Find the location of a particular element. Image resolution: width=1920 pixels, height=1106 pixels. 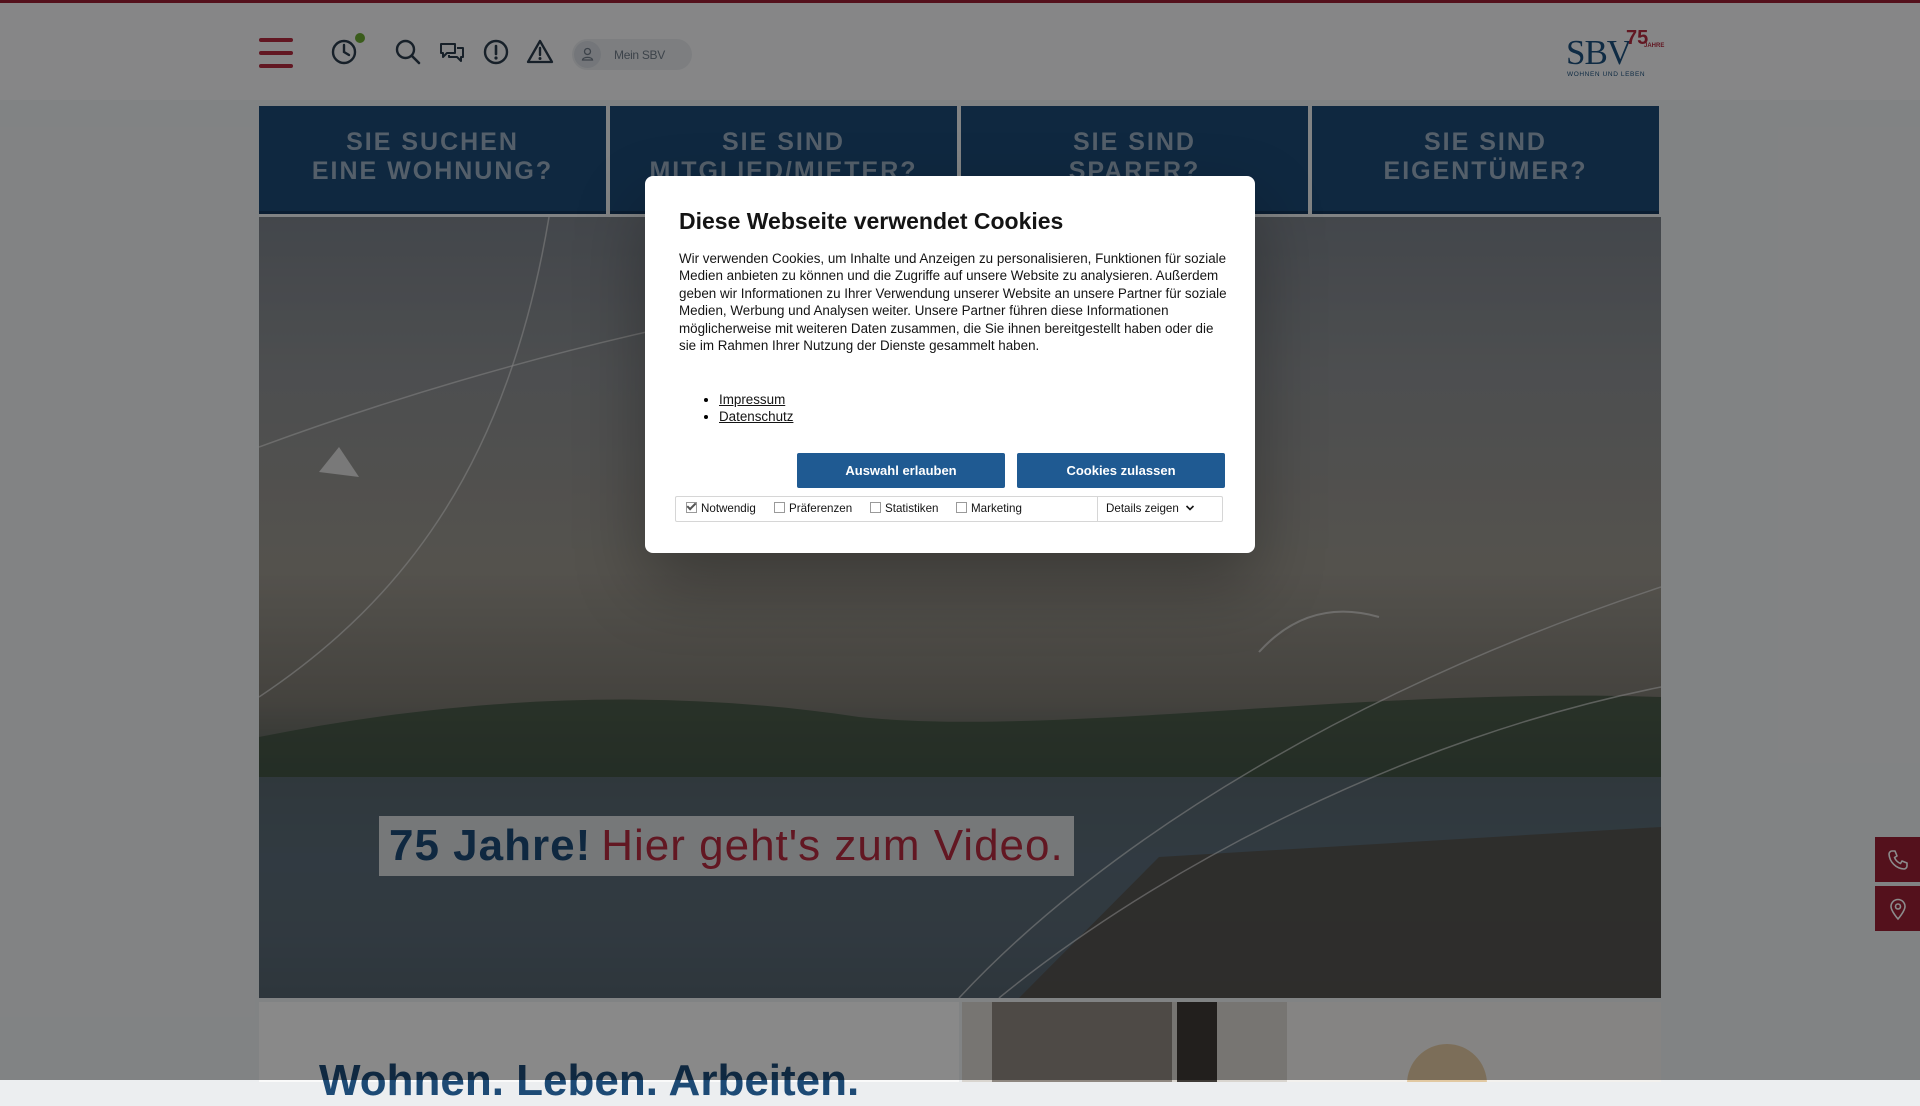

cookie-dialog-title: Diese Webseite verwendet Cookies is located at coordinates (871, 221).